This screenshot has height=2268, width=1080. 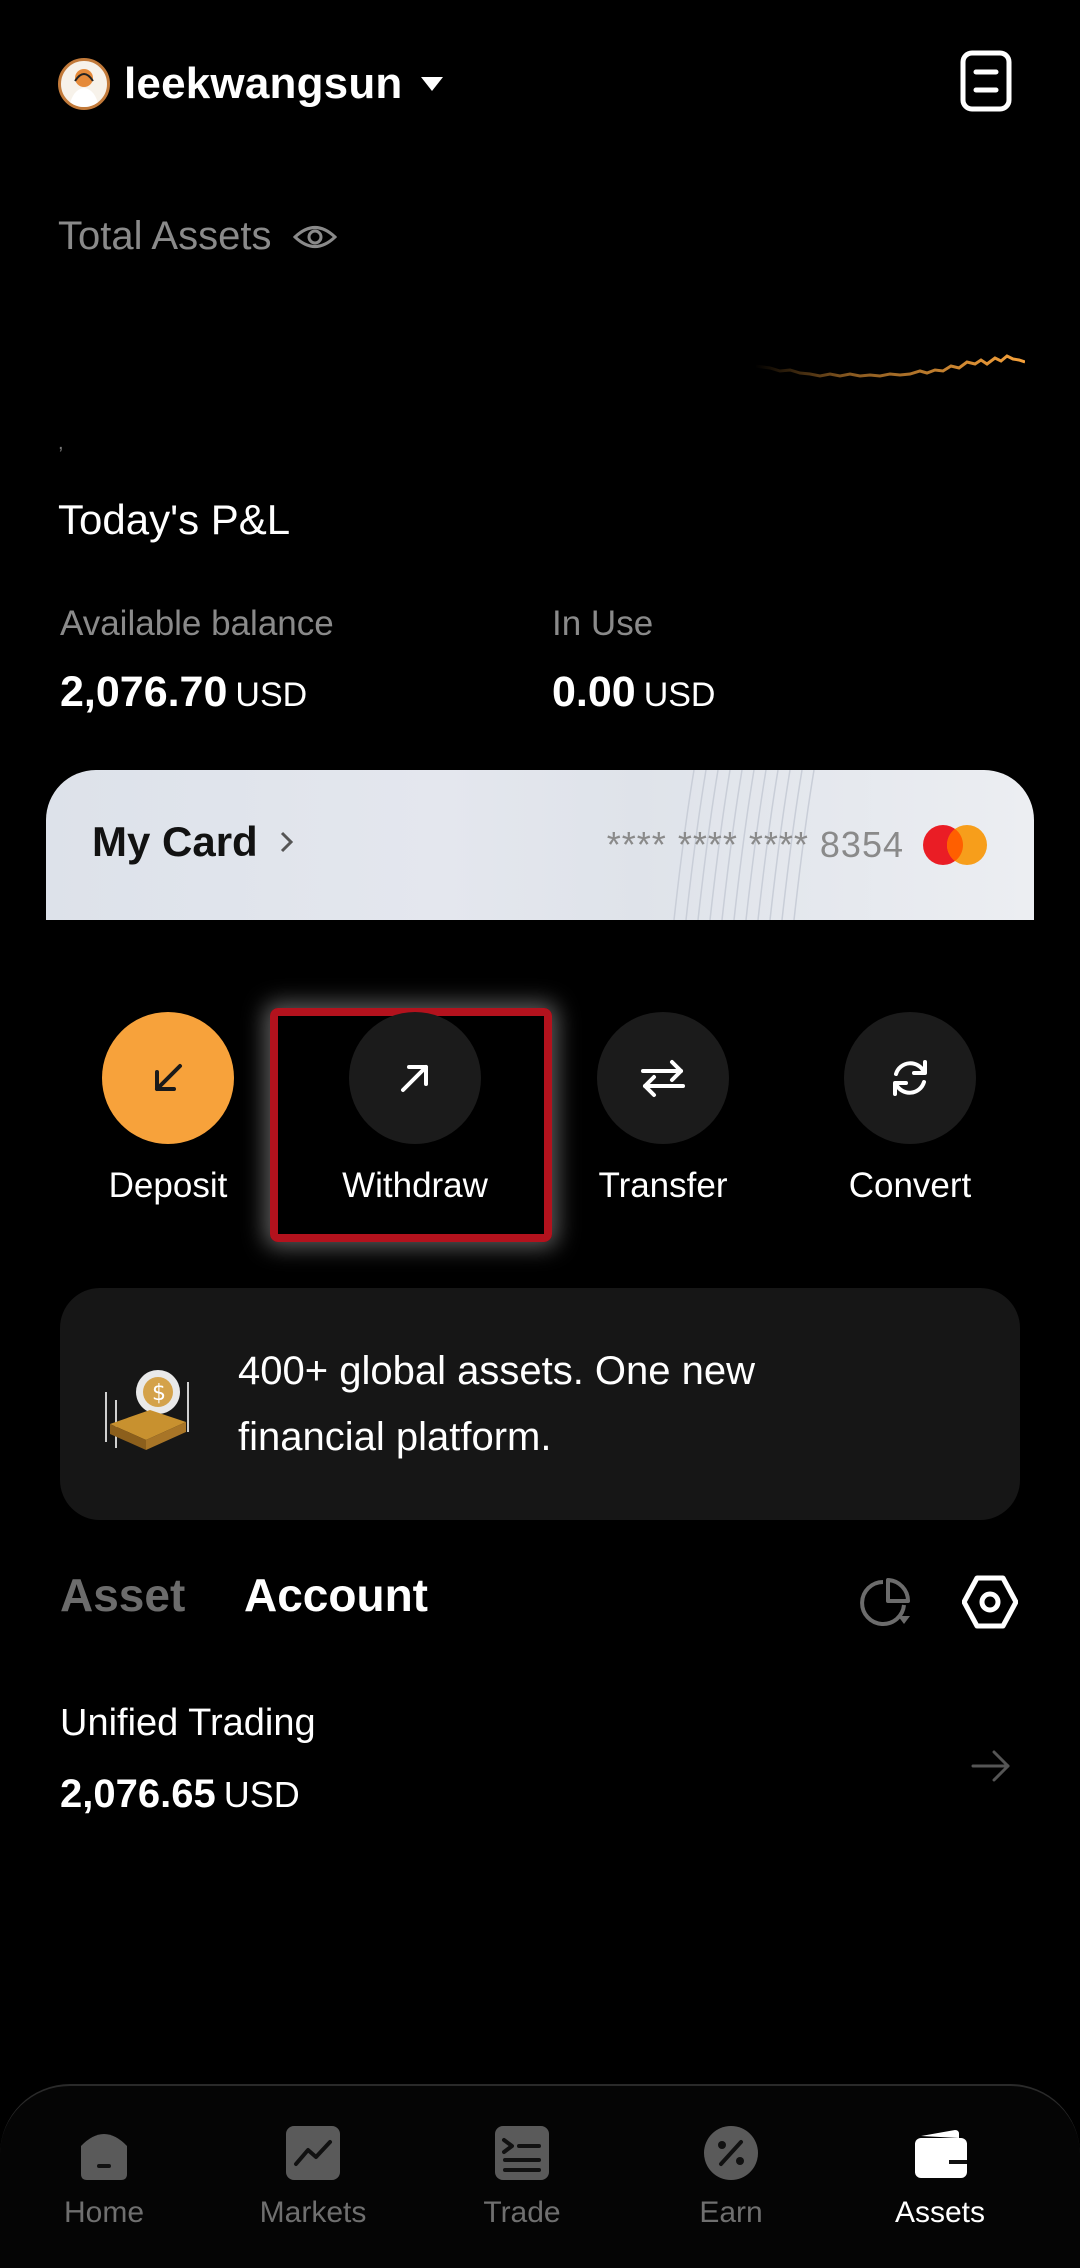 I want to click on card-number: **** **** **** 8354, so click(x=755, y=844).